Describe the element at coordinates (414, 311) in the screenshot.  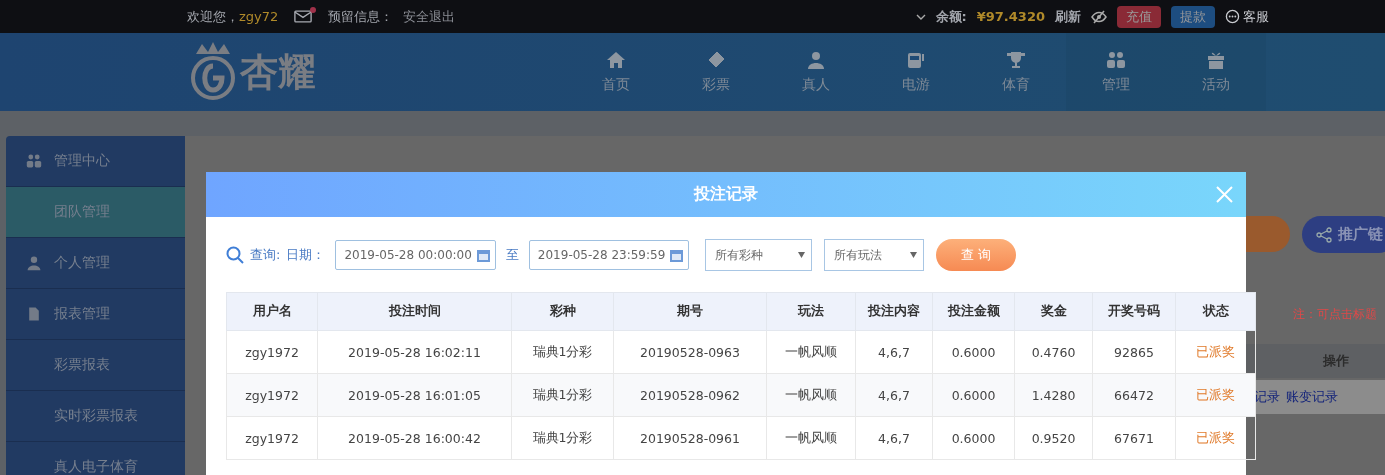
I see `column-header: 投注时间` at that location.